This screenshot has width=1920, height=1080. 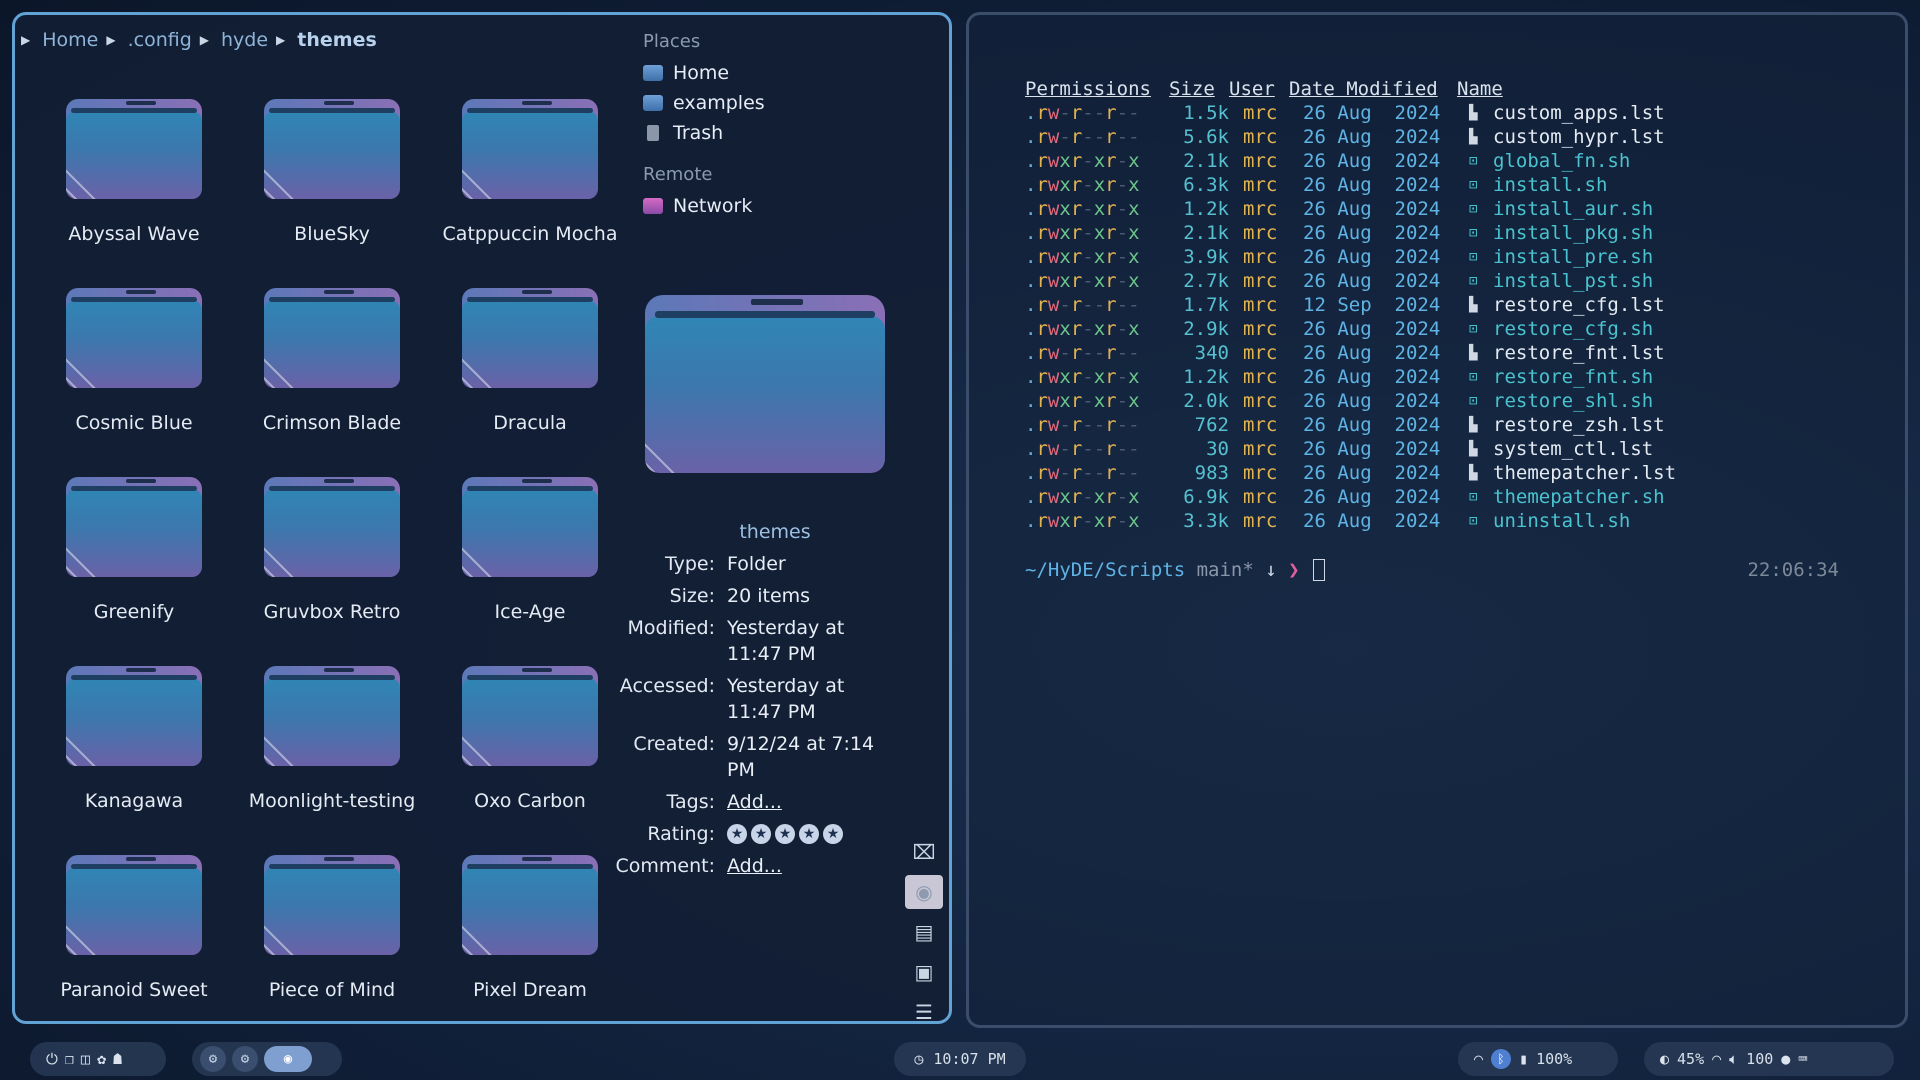 What do you see at coordinates (1573, 233) in the screenshot?
I see `file-name: install_pkg.sh` at bounding box center [1573, 233].